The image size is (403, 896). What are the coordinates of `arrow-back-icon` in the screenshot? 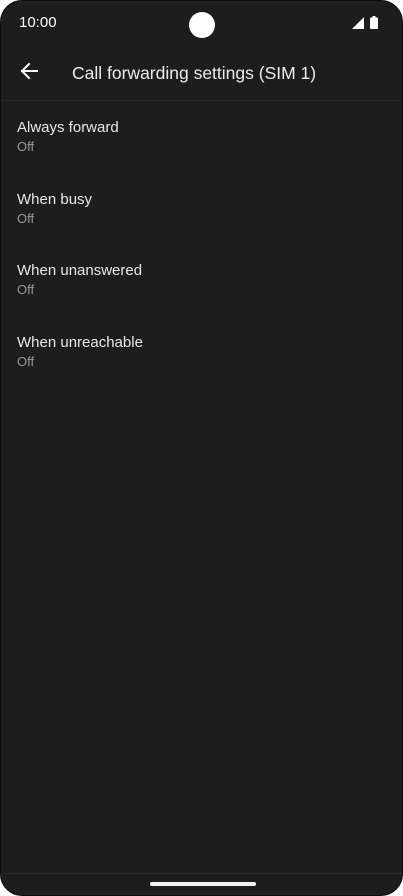 It's located at (29, 71).